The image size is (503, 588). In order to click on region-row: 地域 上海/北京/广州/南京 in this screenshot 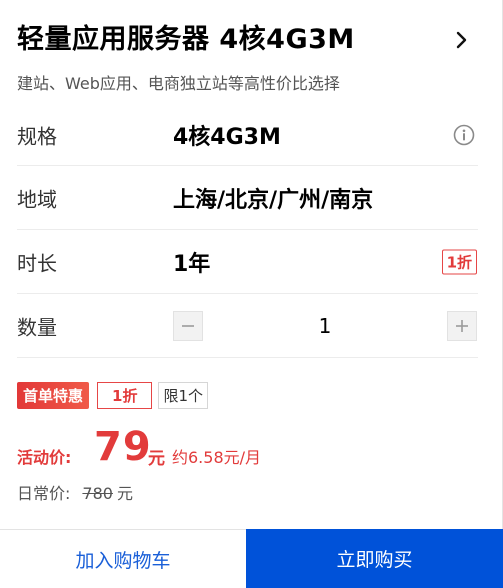, I will do `click(247, 198)`.